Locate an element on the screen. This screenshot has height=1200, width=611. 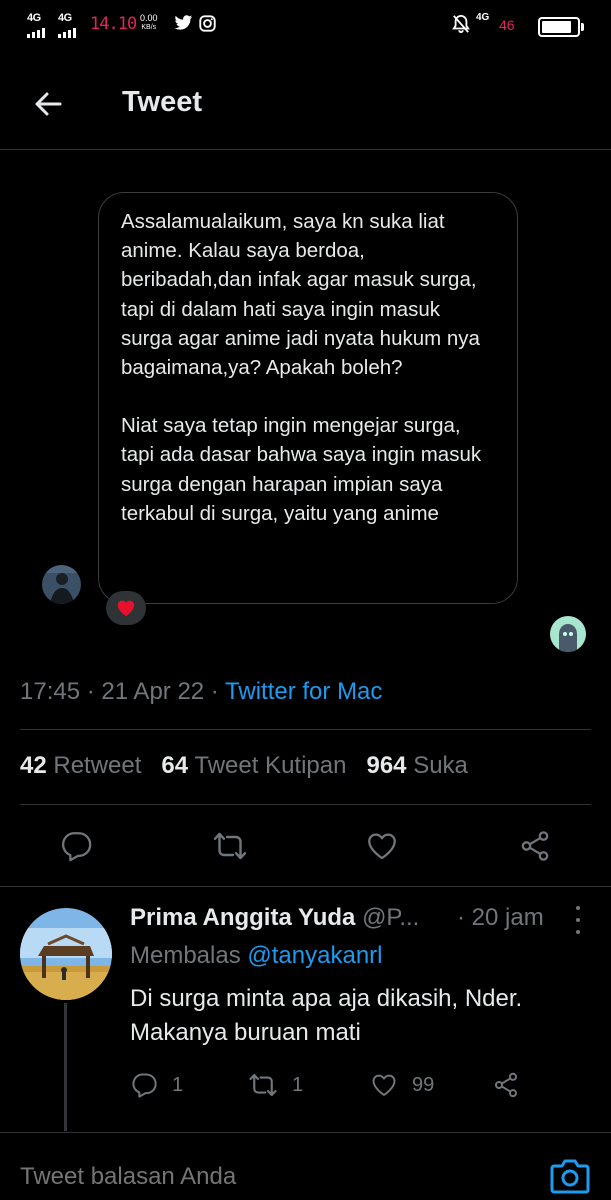
reply-composer is located at coordinates (305, 1166).